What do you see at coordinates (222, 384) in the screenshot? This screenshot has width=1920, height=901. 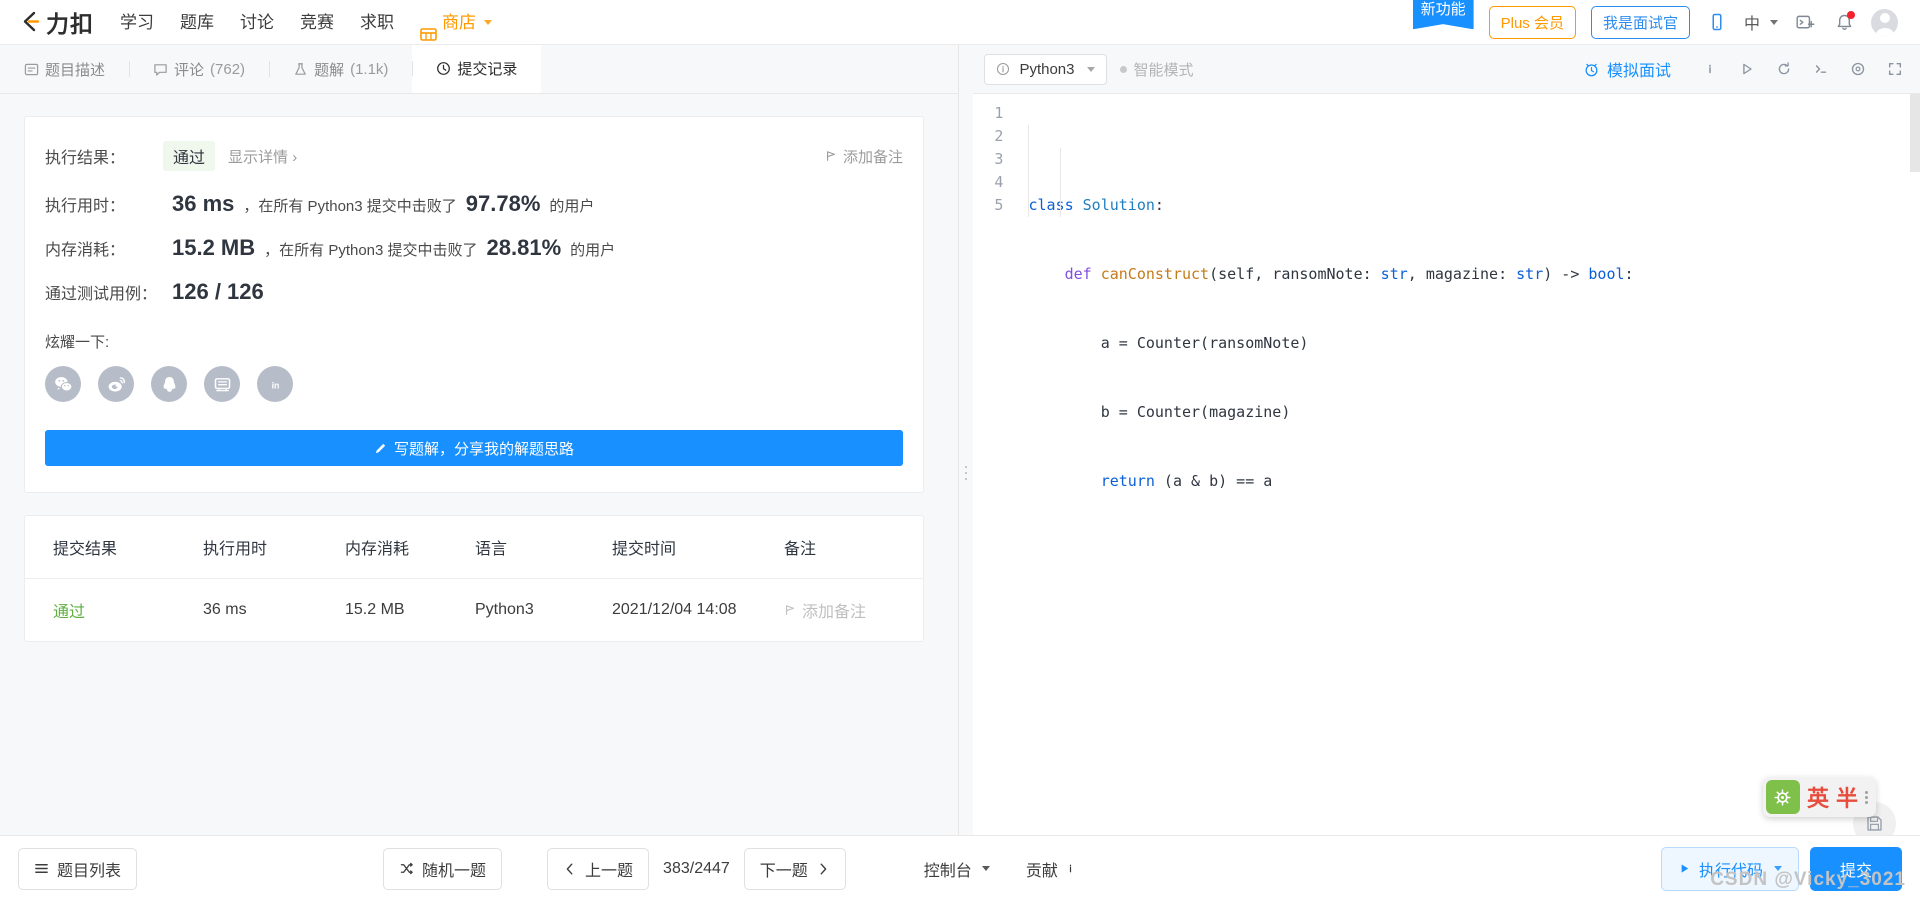 I see `qzone-icon` at bounding box center [222, 384].